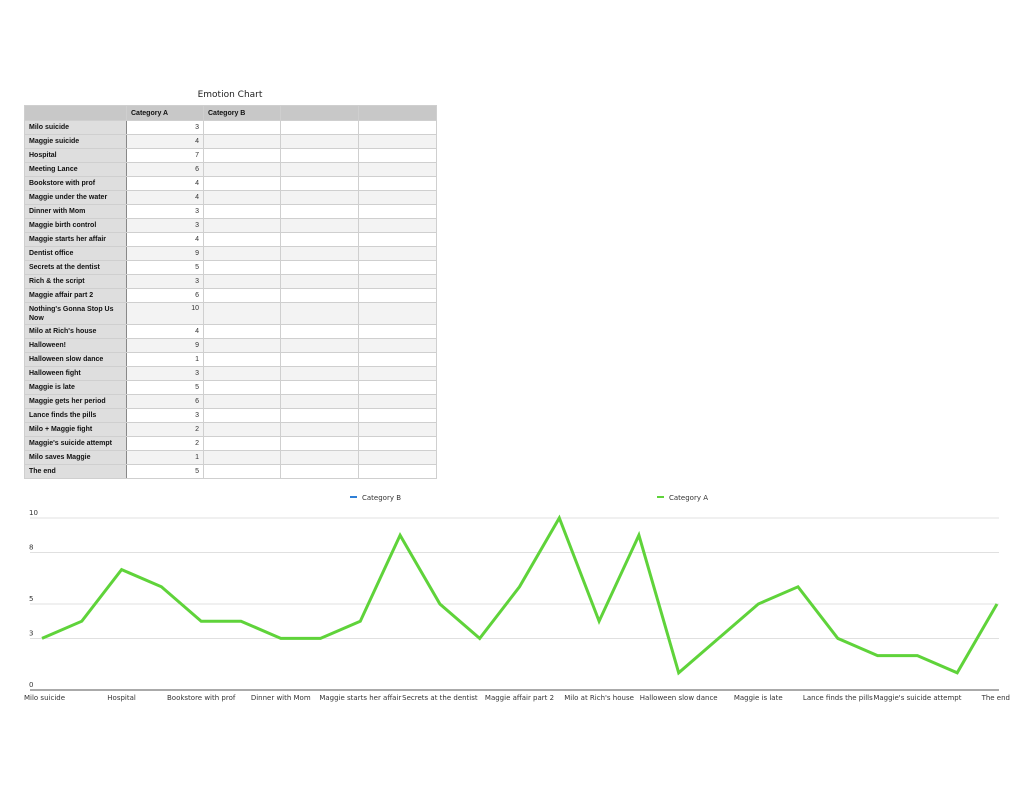 The width and height of the screenshot is (1035, 800). I want to click on cell-category-a: 10, so click(165, 313).